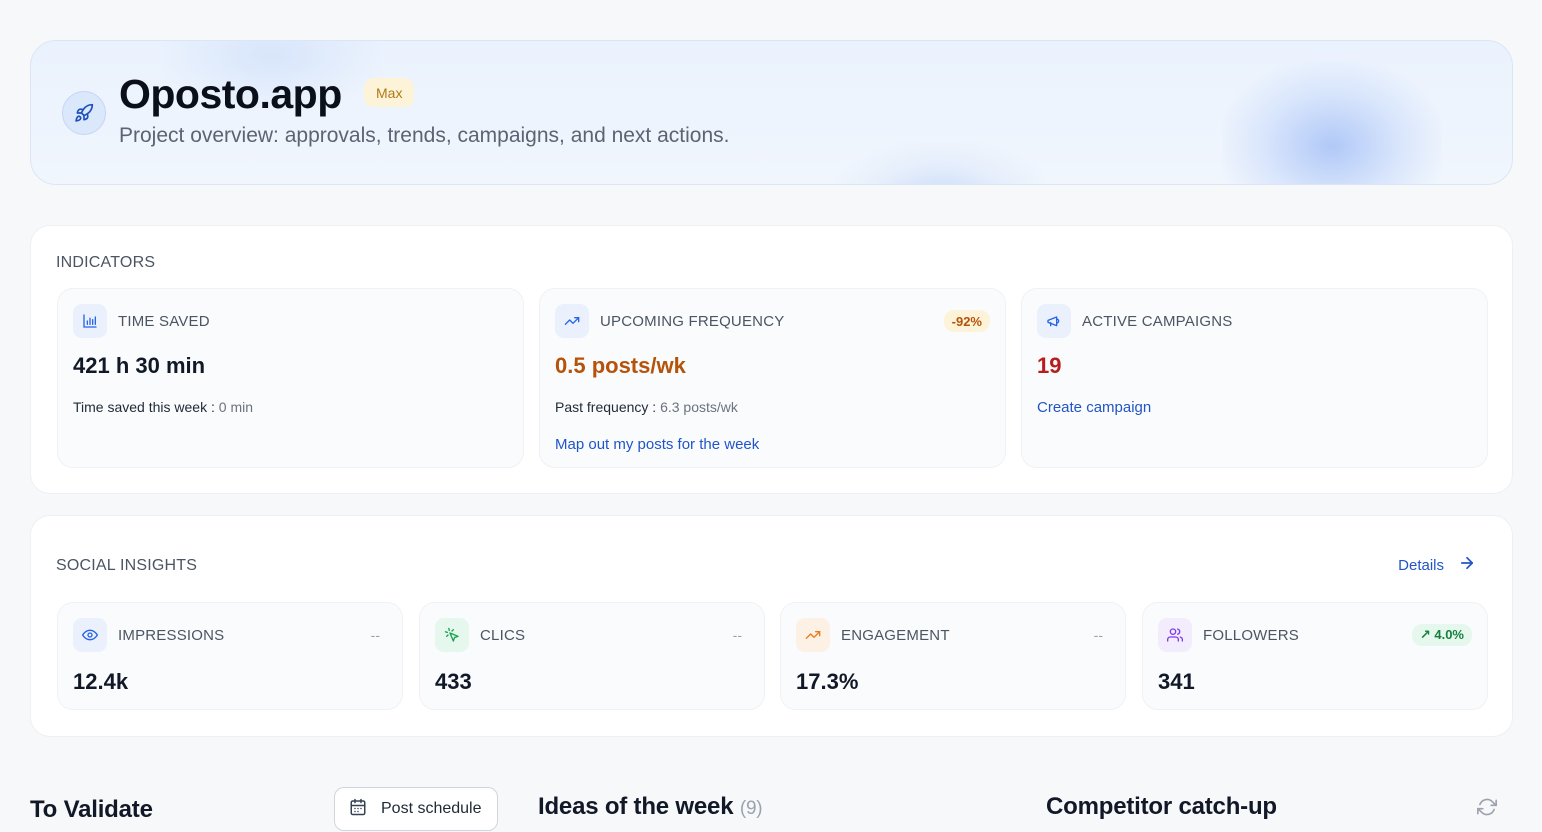 Image resolution: width=1542 pixels, height=832 pixels. Describe the element at coordinates (1049, 365) in the screenshot. I see `active-campaigns-value: 19` at that location.